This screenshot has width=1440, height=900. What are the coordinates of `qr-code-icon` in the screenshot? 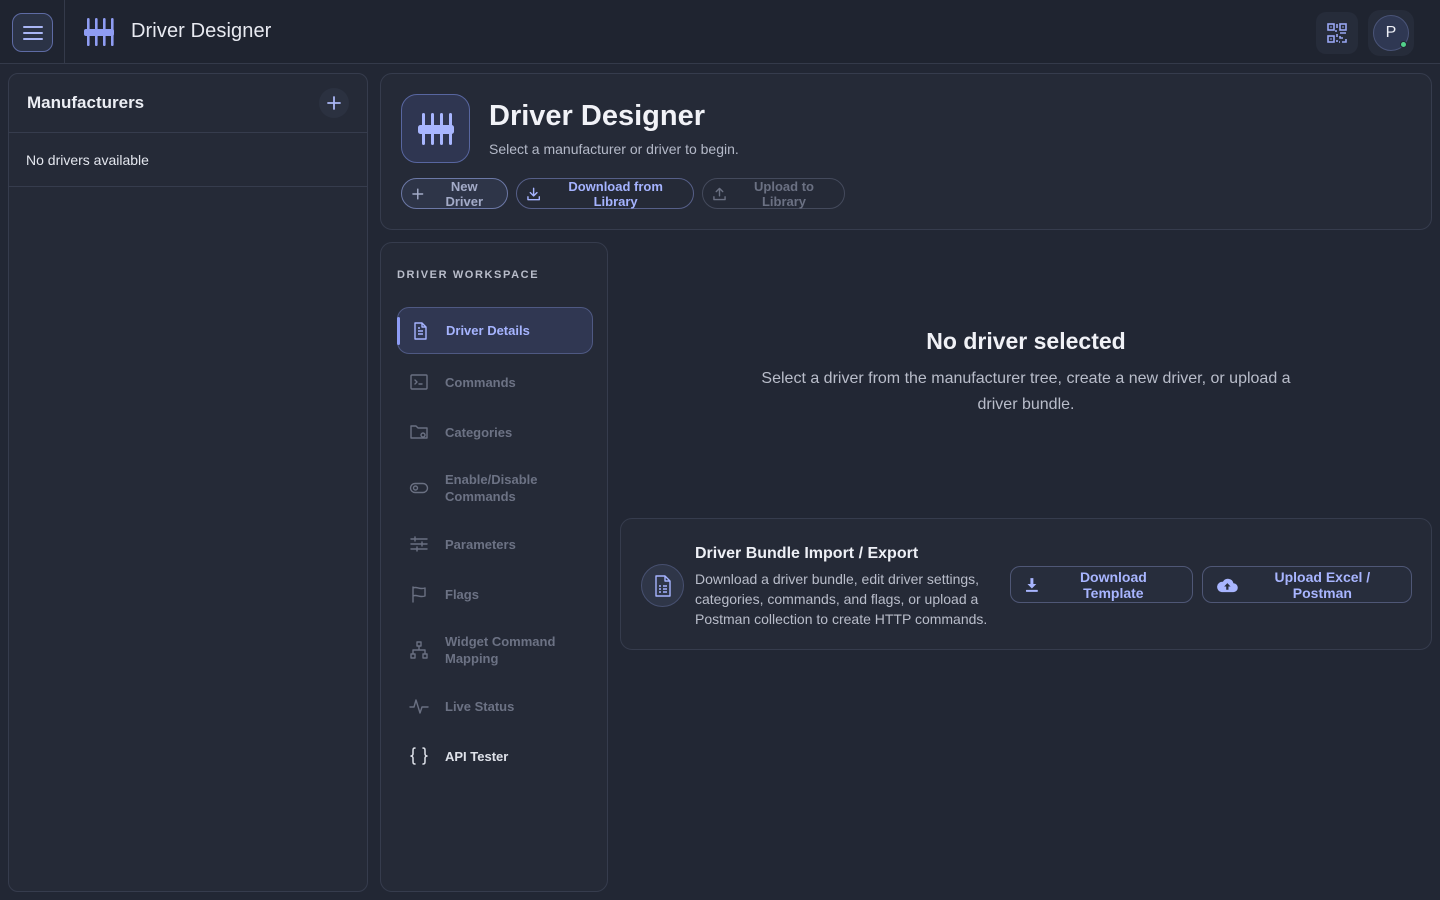 It's located at (1337, 33).